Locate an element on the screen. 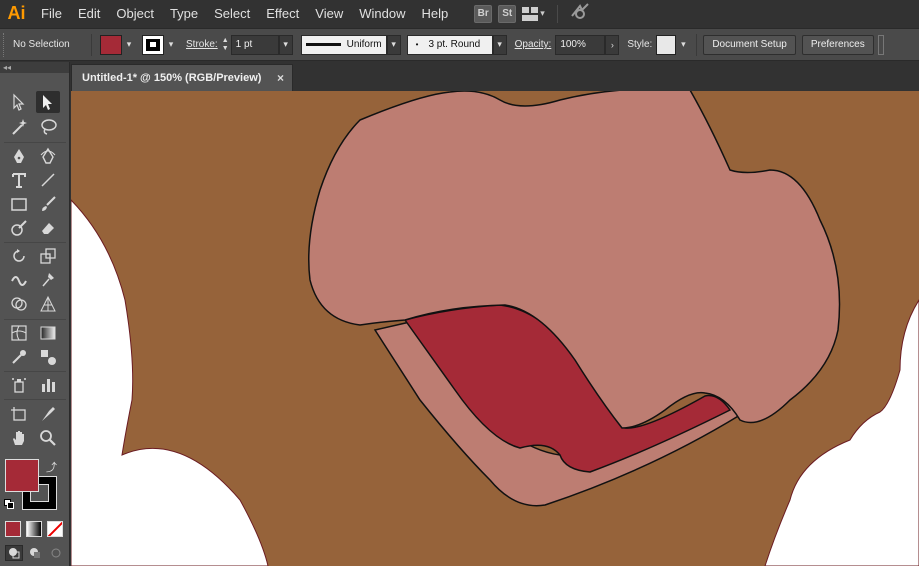 The height and width of the screenshot is (566, 919). line-segment-tool-icon is located at coordinates (48, 180).